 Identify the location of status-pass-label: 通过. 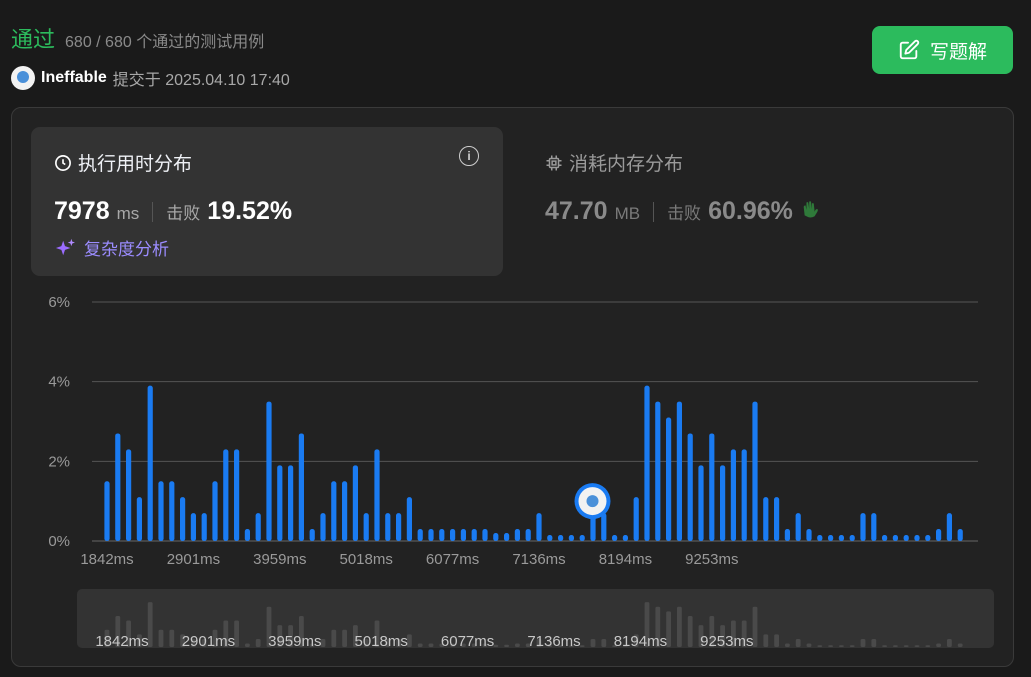
(33, 39).